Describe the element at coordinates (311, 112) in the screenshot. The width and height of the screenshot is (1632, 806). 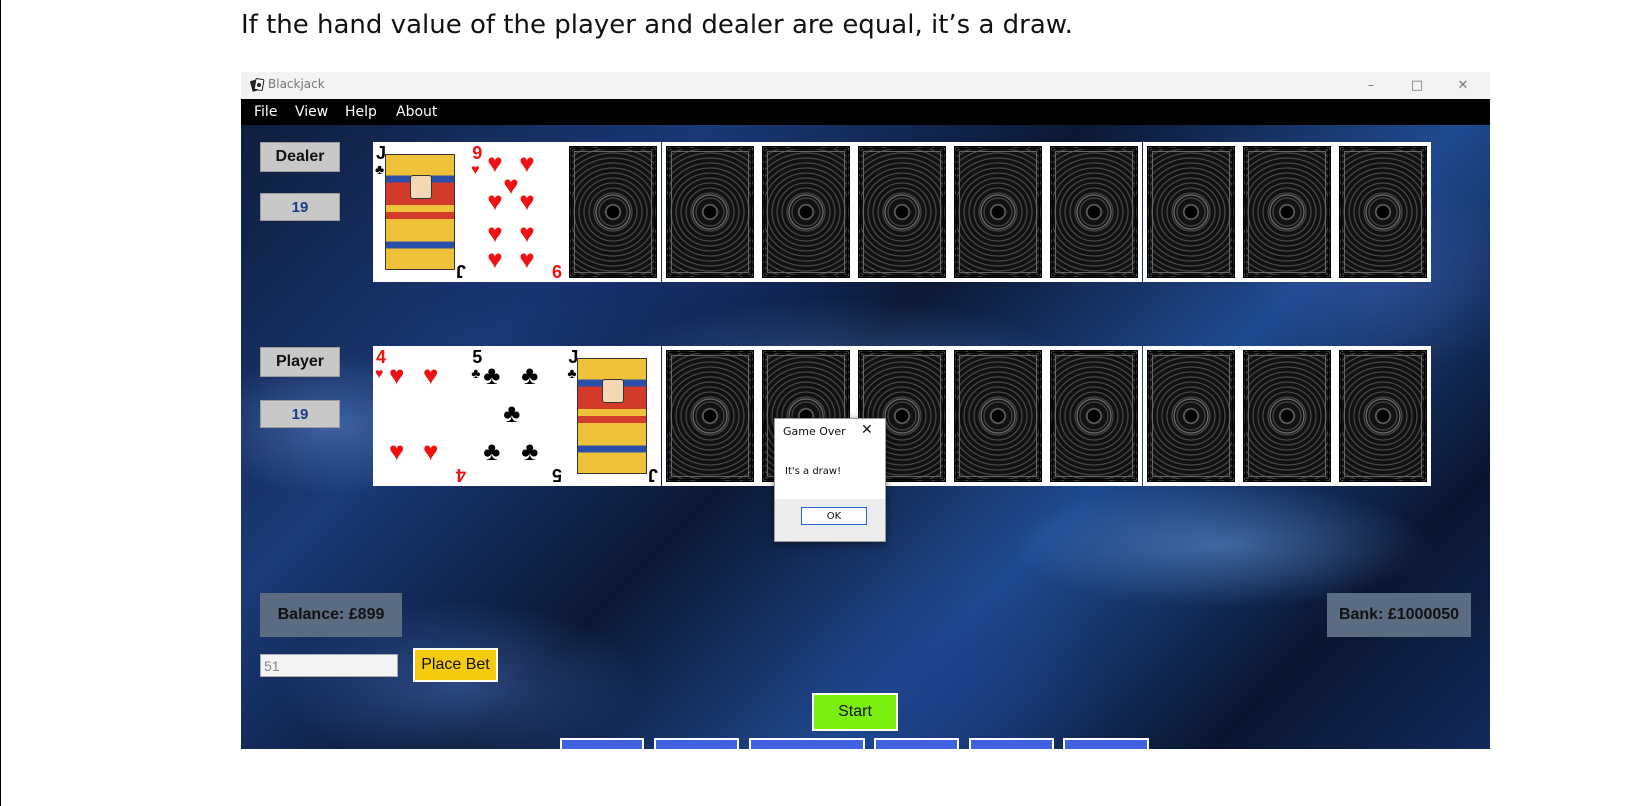
I see `menu-view: View` at that location.